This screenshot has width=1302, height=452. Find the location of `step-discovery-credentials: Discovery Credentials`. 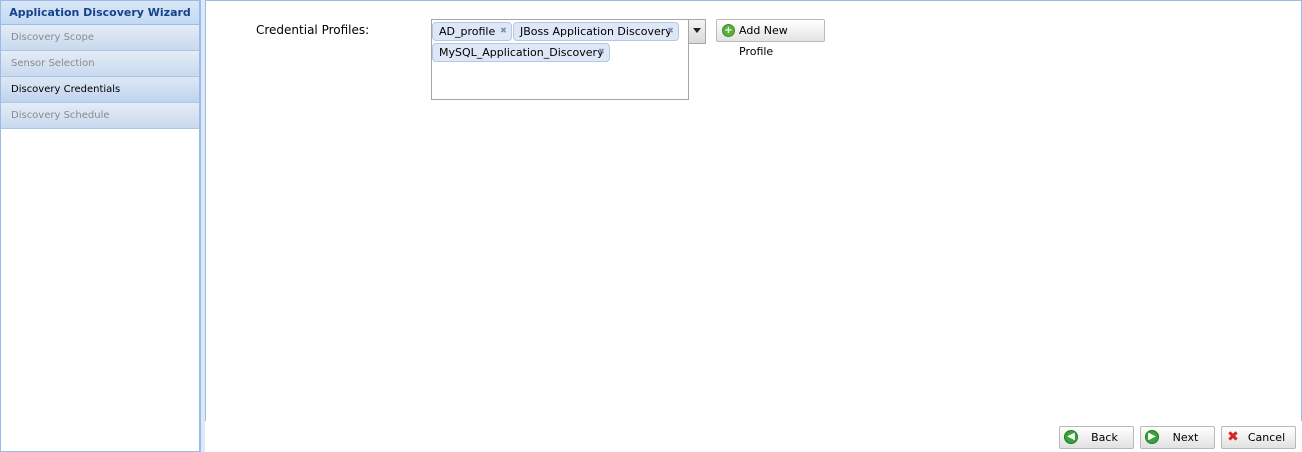

step-discovery-credentials: Discovery Credentials is located at coordinates (100, 90).